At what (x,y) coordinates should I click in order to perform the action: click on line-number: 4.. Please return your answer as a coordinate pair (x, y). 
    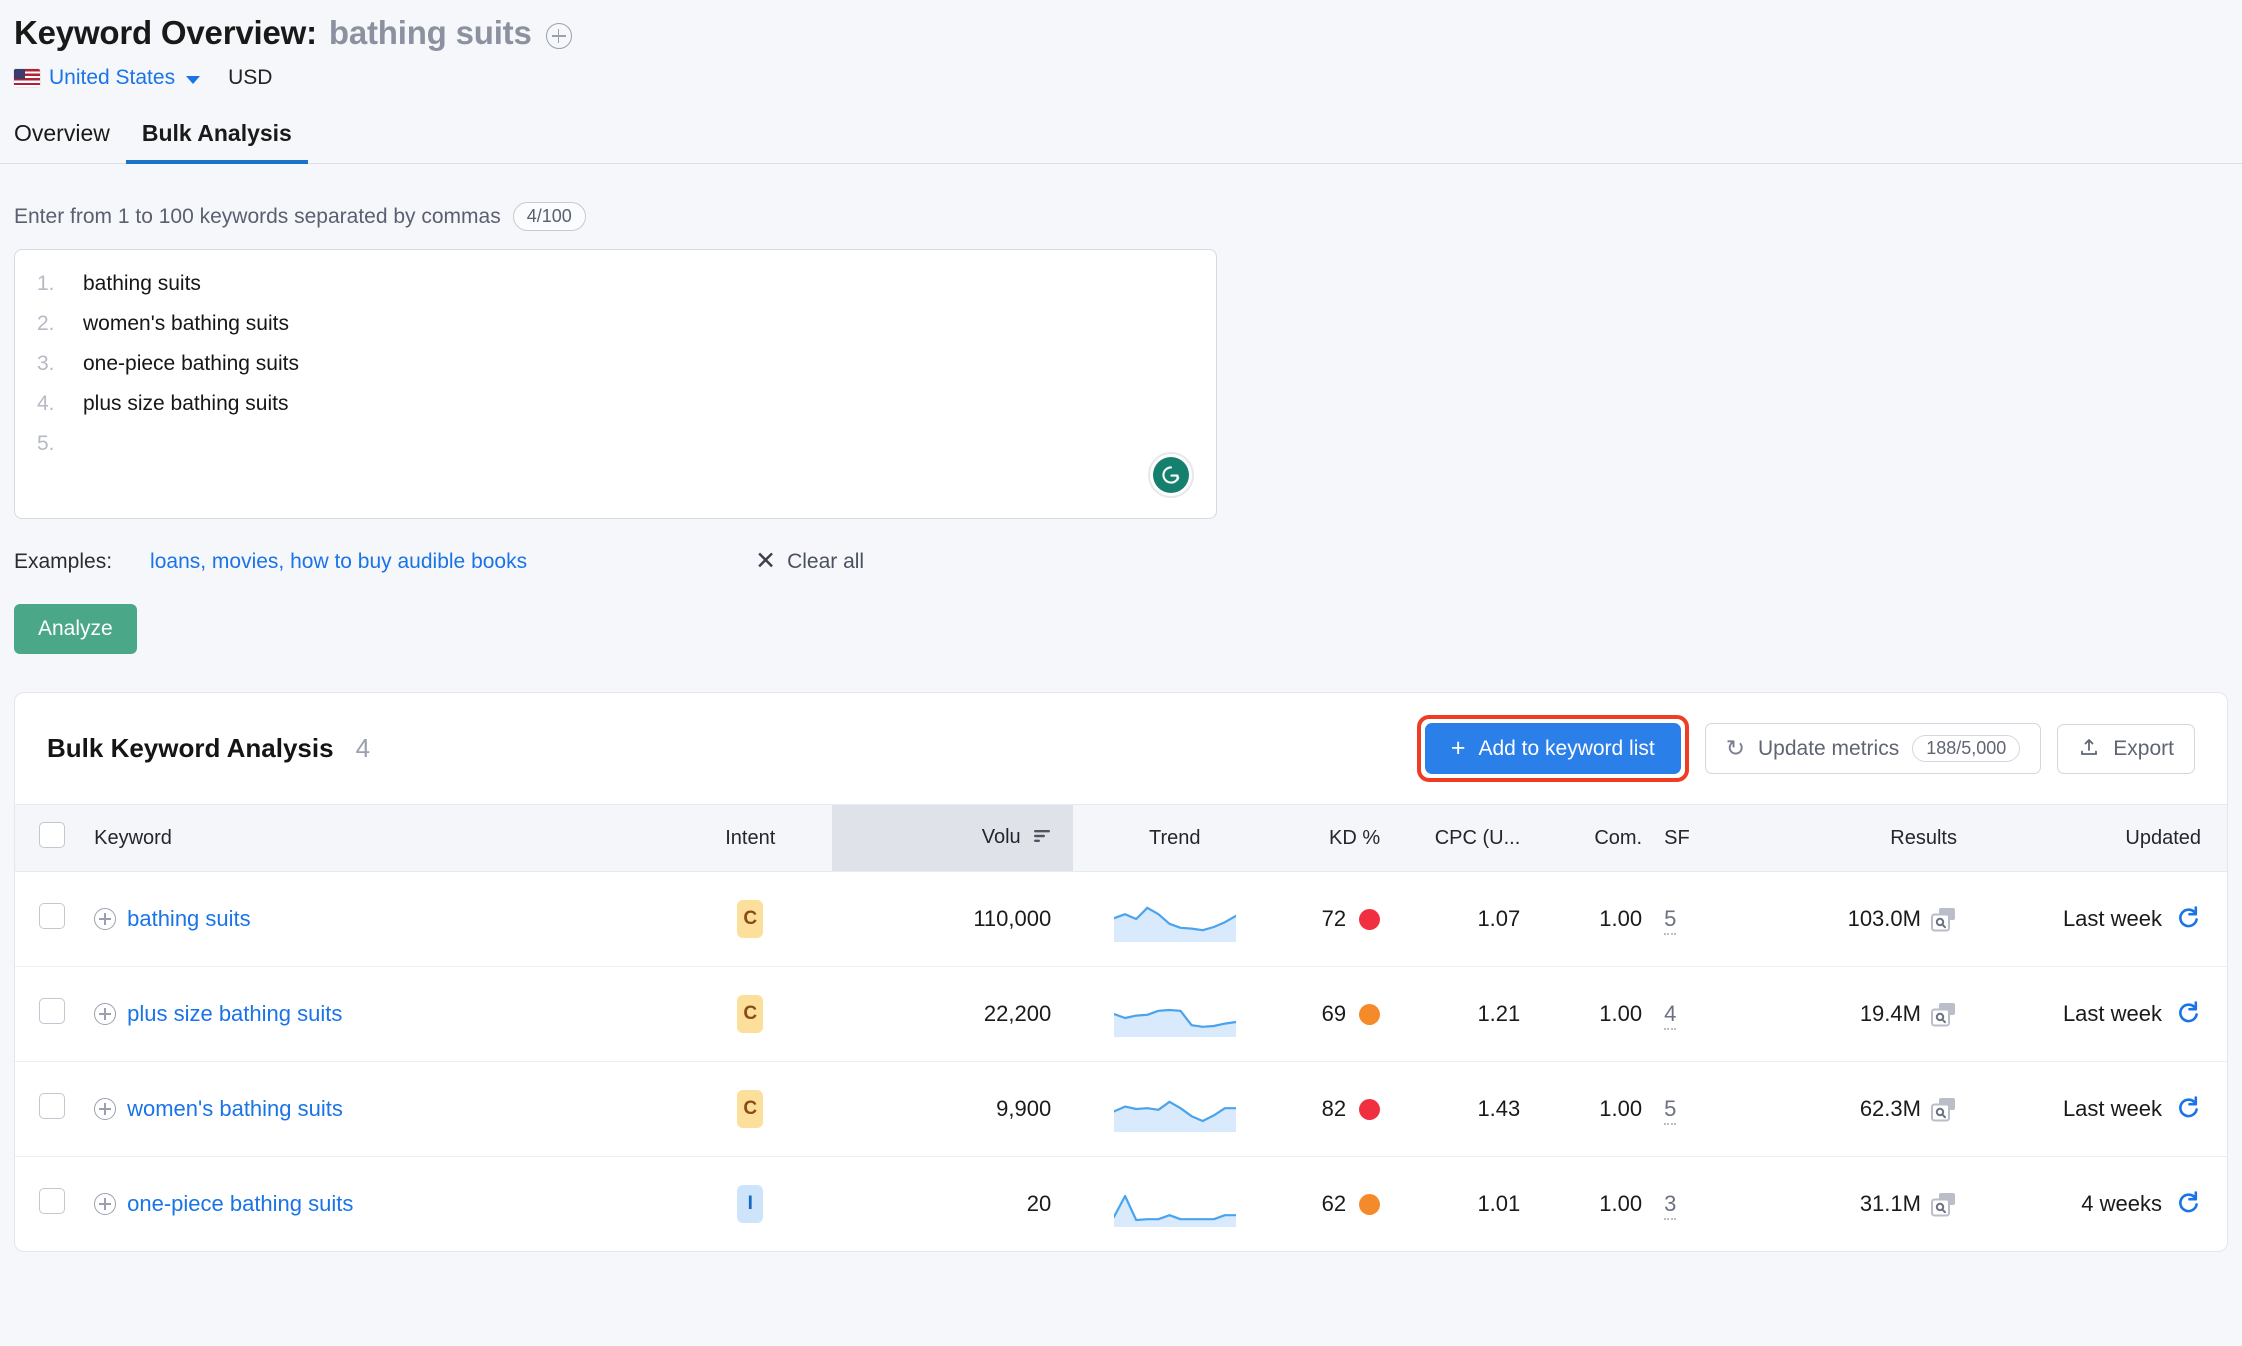
    Looking at the image, I should click on (46, 403).